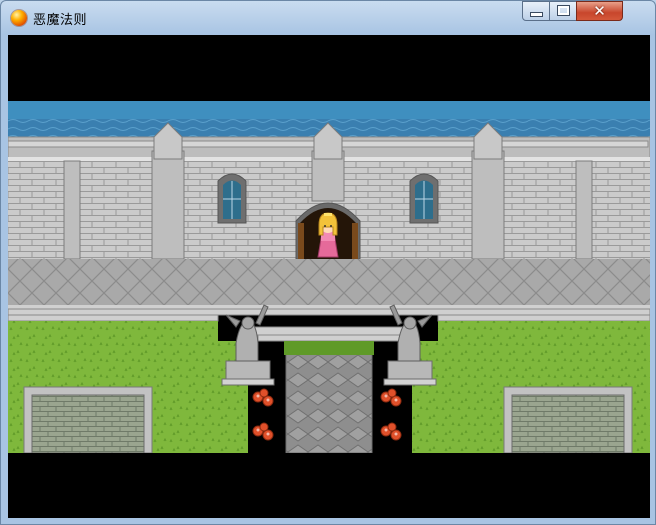 The width and height of the screenshot is (656, 525). I want to click on minimize-button, so click(536, 11).